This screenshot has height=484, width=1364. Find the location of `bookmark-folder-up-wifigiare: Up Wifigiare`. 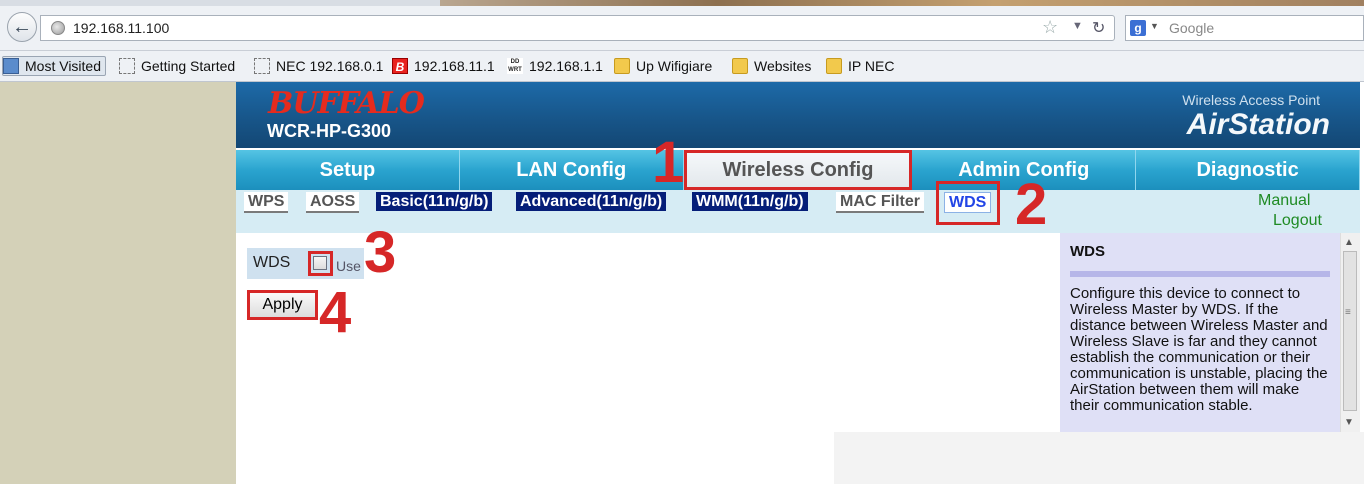

bookmark-folder-up-wifigiare: Up Wifigiare is located at coordinates (663, 66).